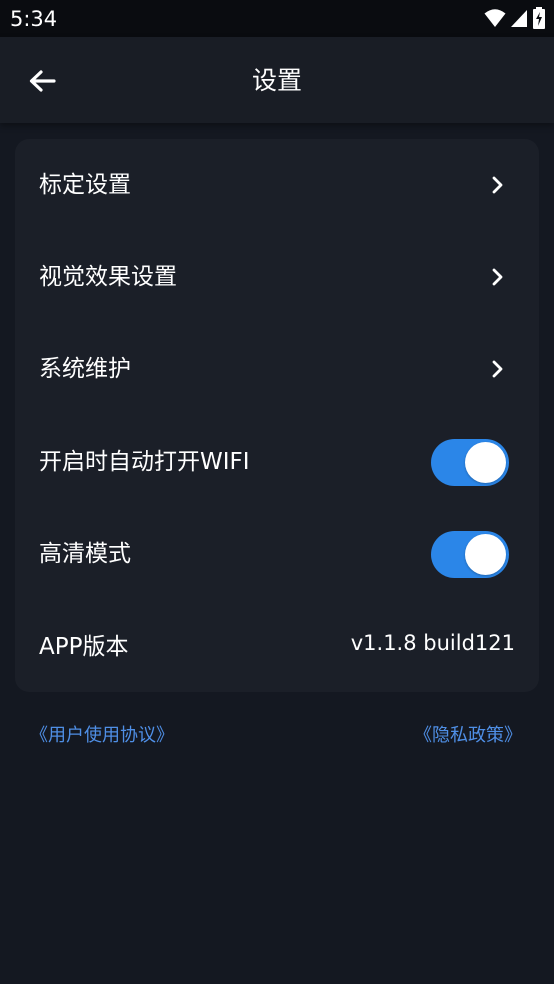 The image size is (554, 984). Describe the element at coordinates (539, 18) in the screenshot. I see `battery-charging-icon` at that location.